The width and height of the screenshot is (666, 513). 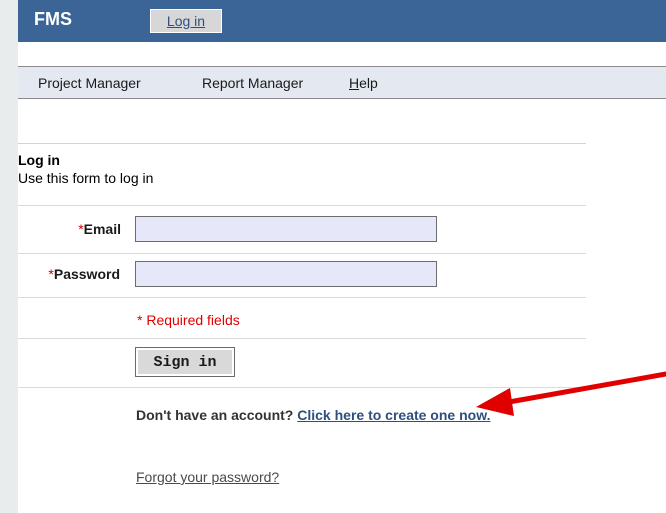 What do you see at coordinates (354, 83) in the screenshot?
I see `menu-item-help-mnemonic: H` at bounding box center [354, 83].